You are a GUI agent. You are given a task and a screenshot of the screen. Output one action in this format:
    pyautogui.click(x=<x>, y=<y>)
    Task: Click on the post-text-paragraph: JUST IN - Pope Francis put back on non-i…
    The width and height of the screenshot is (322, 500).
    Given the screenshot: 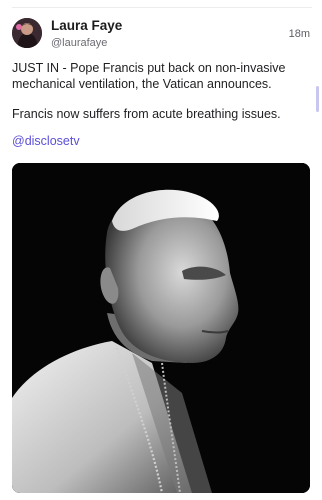 What is the action you would take?
    pyautogui.click(x=149, y=76)
    